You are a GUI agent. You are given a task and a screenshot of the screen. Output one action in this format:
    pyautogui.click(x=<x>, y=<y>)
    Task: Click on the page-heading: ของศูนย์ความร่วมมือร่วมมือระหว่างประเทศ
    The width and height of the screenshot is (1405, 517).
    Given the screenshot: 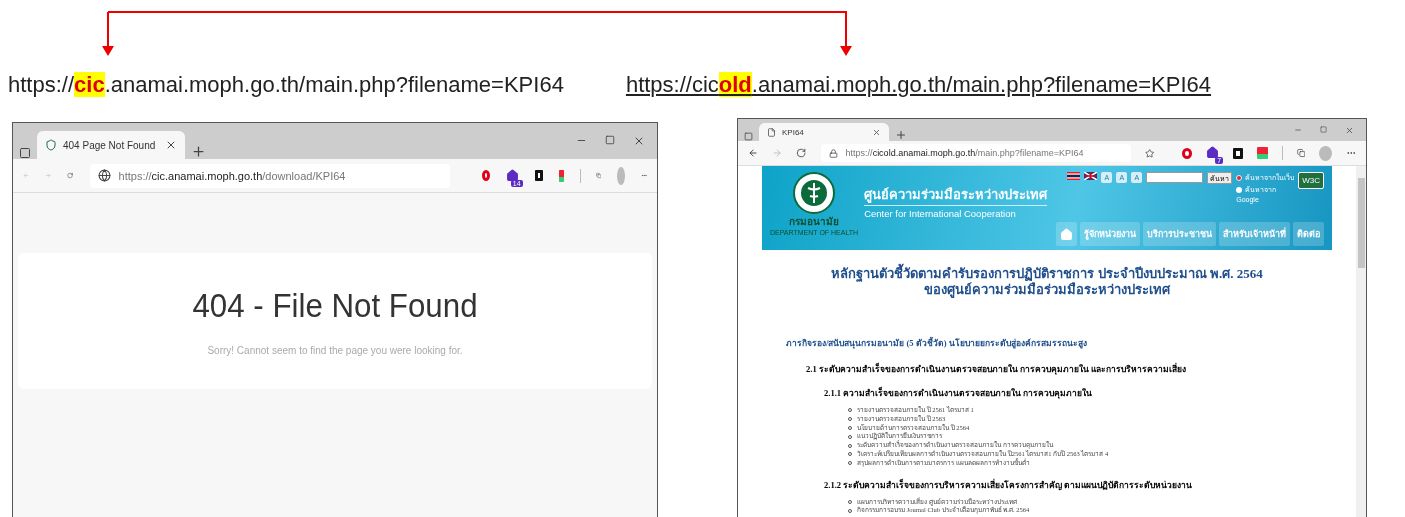 What is the action you would take?
    pyautogui.click(x=1047, y=290)
    